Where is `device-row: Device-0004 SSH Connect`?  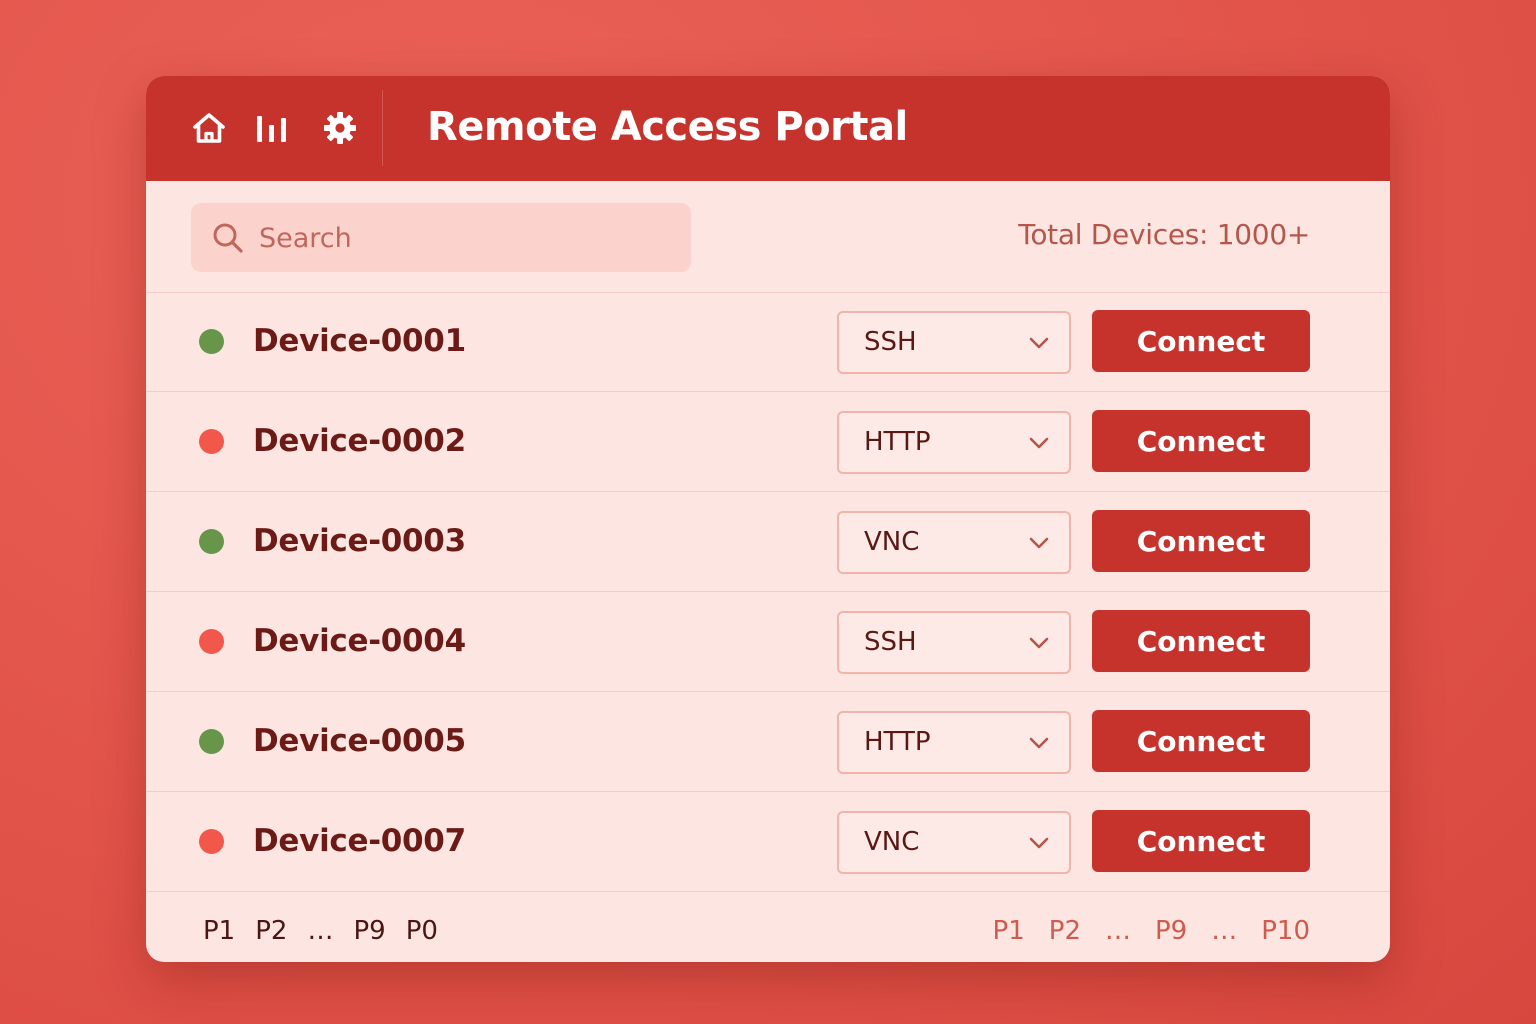 device-row: Device-0004 SSH Connect is located at coordinates (768, 642).